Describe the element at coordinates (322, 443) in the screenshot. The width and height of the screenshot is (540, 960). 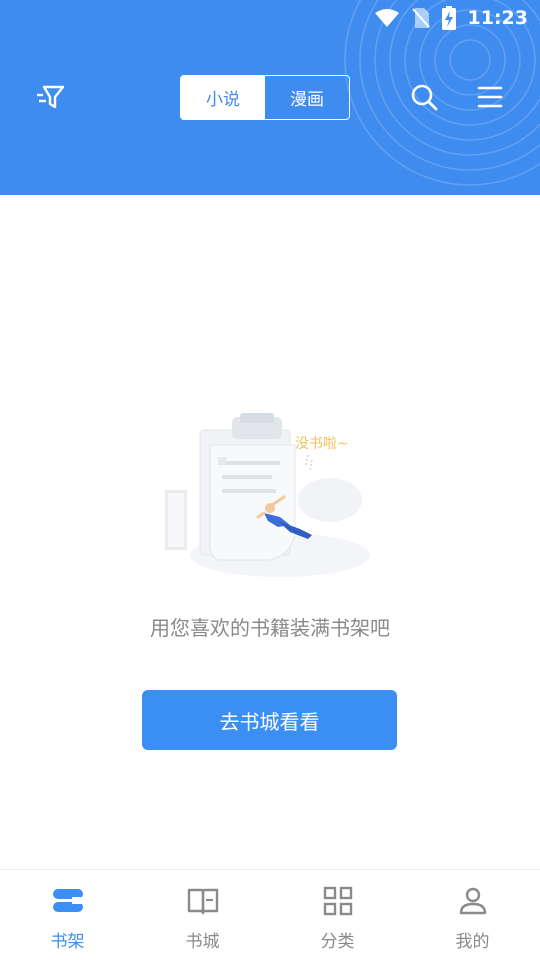
I see `illustration-caption: 没书啦~` at that location.